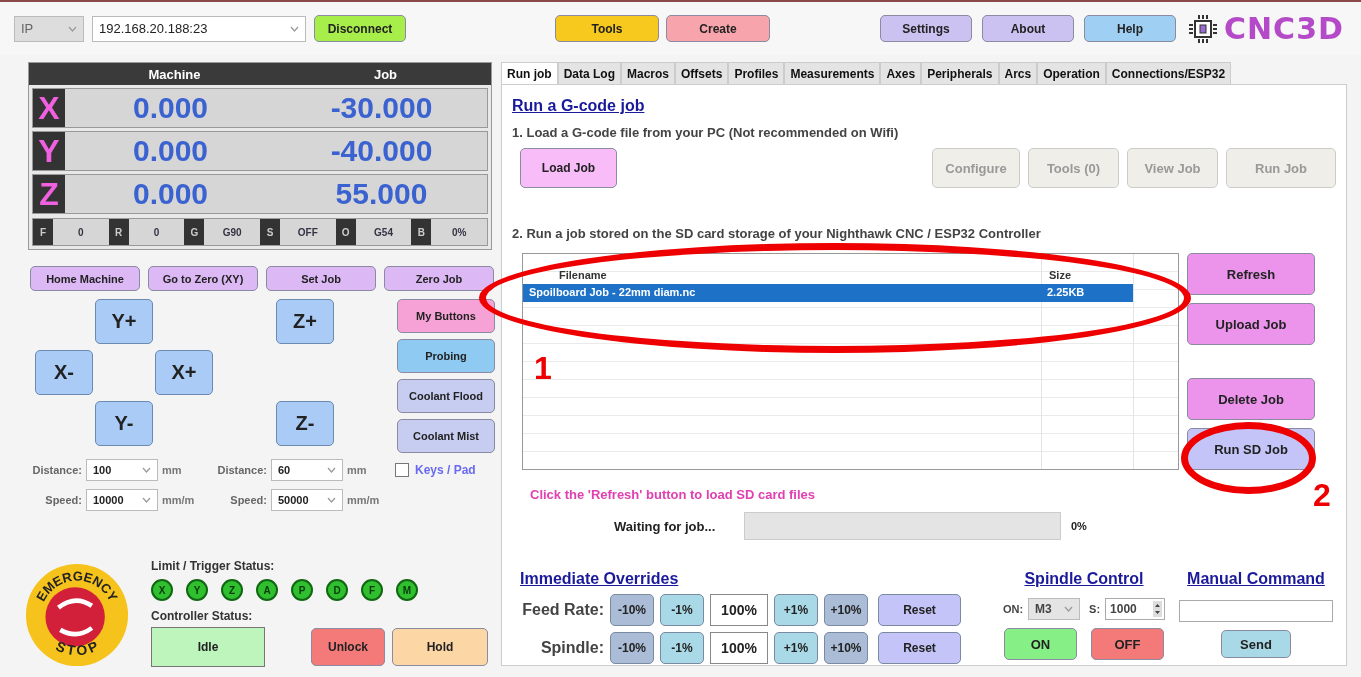 This screenshot has width=1361, height=677. I want to click on address-combo: 192.168.20.188:23, so click(199, 28).